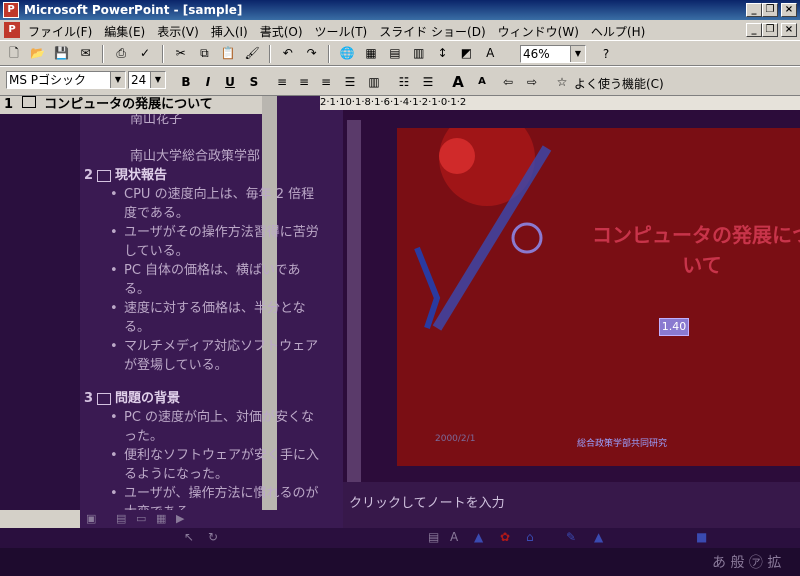  I want to click on favorites-menu: よく使う機能(C), so click(619, 83).